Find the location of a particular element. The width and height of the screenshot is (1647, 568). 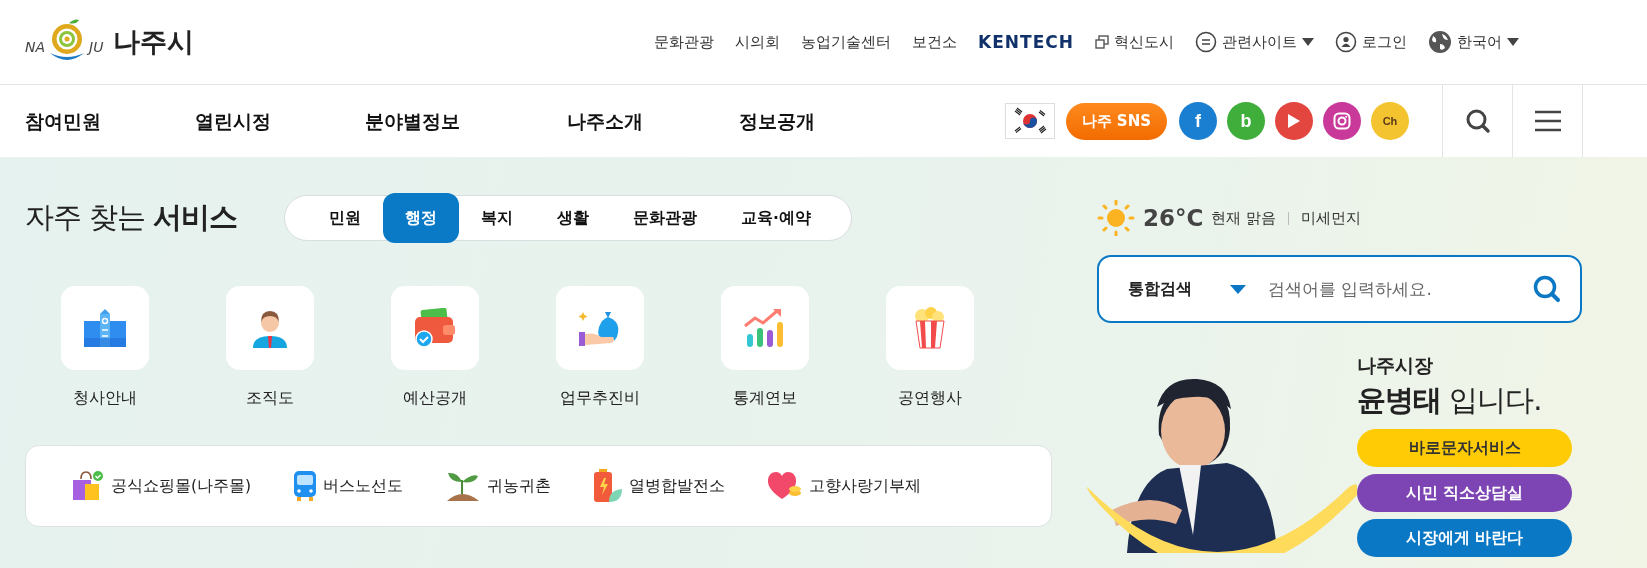

globe-icon is located at coordinates (1440, 42).